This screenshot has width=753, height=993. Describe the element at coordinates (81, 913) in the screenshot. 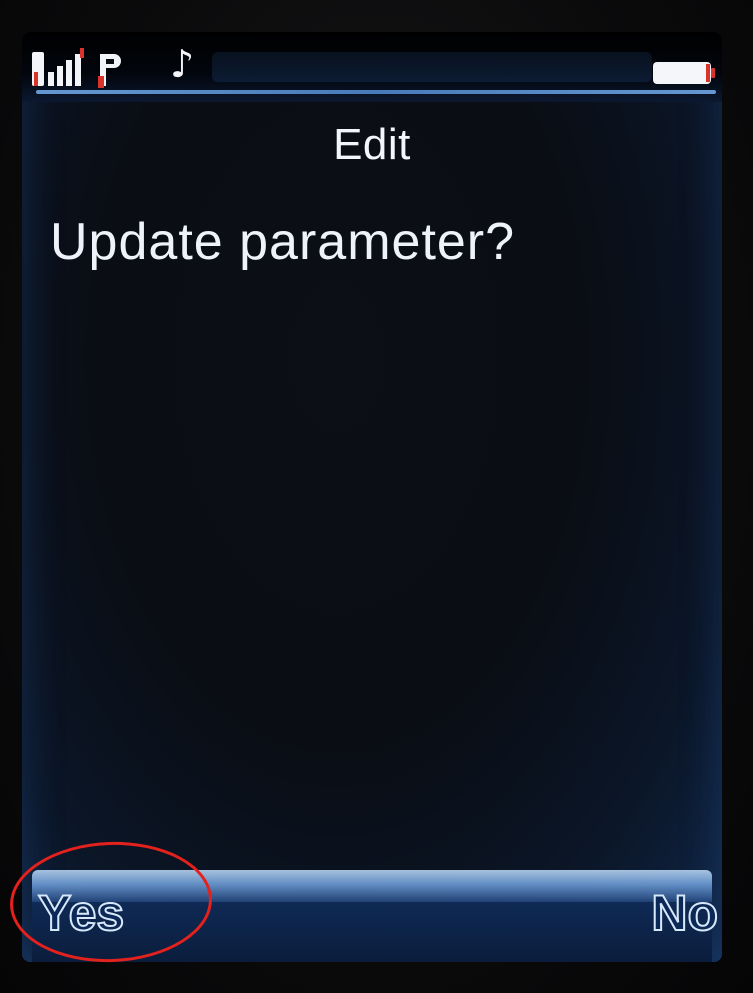

I see `yes-softkey: Yes` at that location.